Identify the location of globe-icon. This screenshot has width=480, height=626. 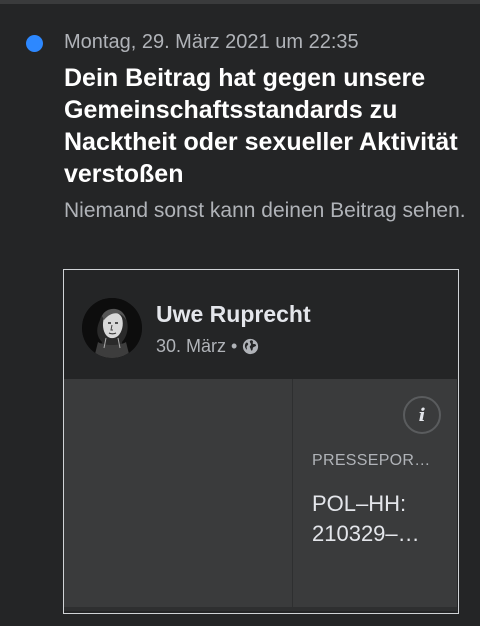
(250, 346).